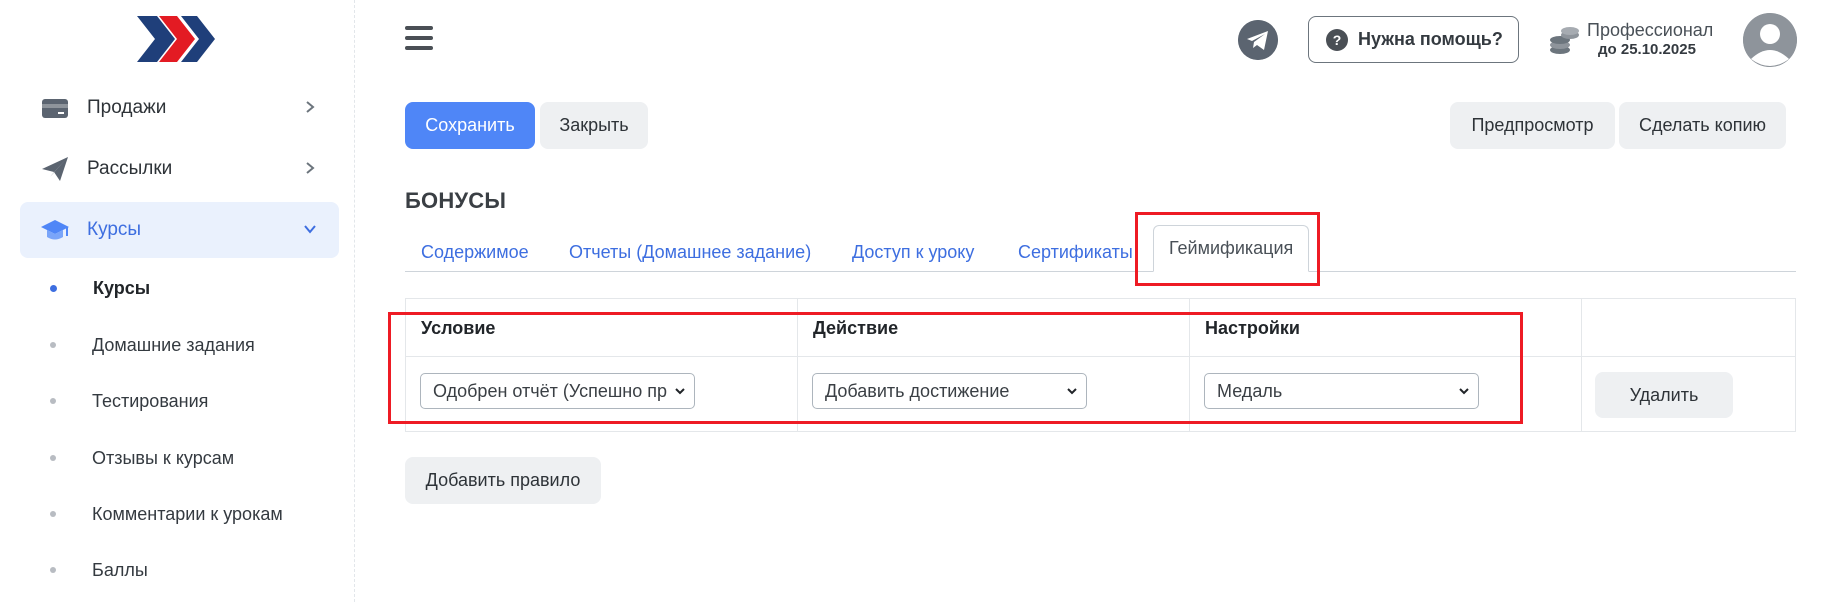  I want to click on sidebar-subitem-points: Баллы, so click(99, 570).